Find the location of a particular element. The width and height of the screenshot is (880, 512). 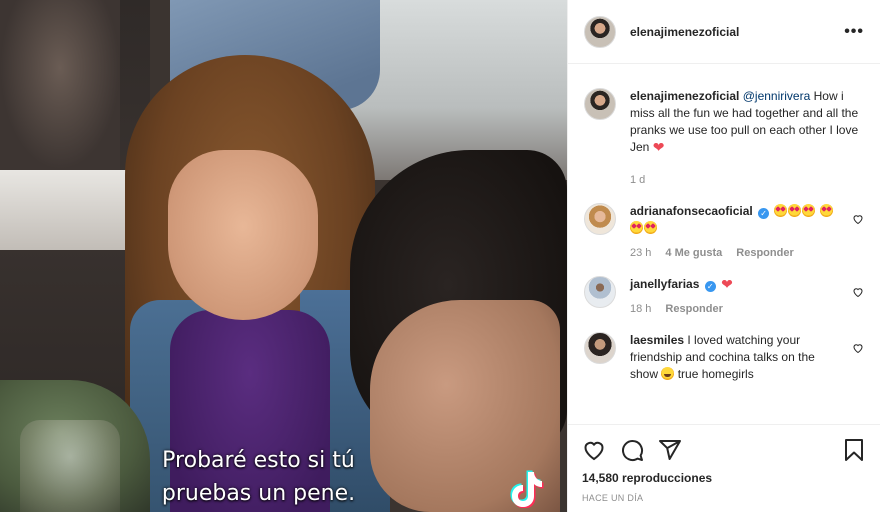

post-time: HACE UN DÍA is located at coordinates (724, 498).